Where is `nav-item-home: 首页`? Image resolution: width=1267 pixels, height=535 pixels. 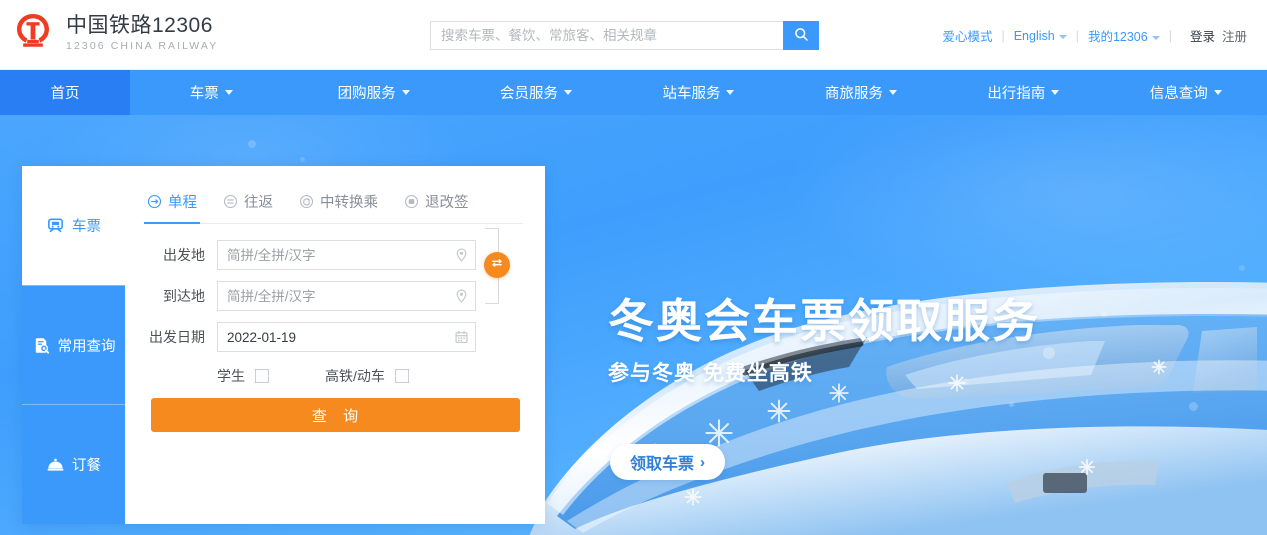
nav-item-home: 首页 is located at coordinates (65, 92).